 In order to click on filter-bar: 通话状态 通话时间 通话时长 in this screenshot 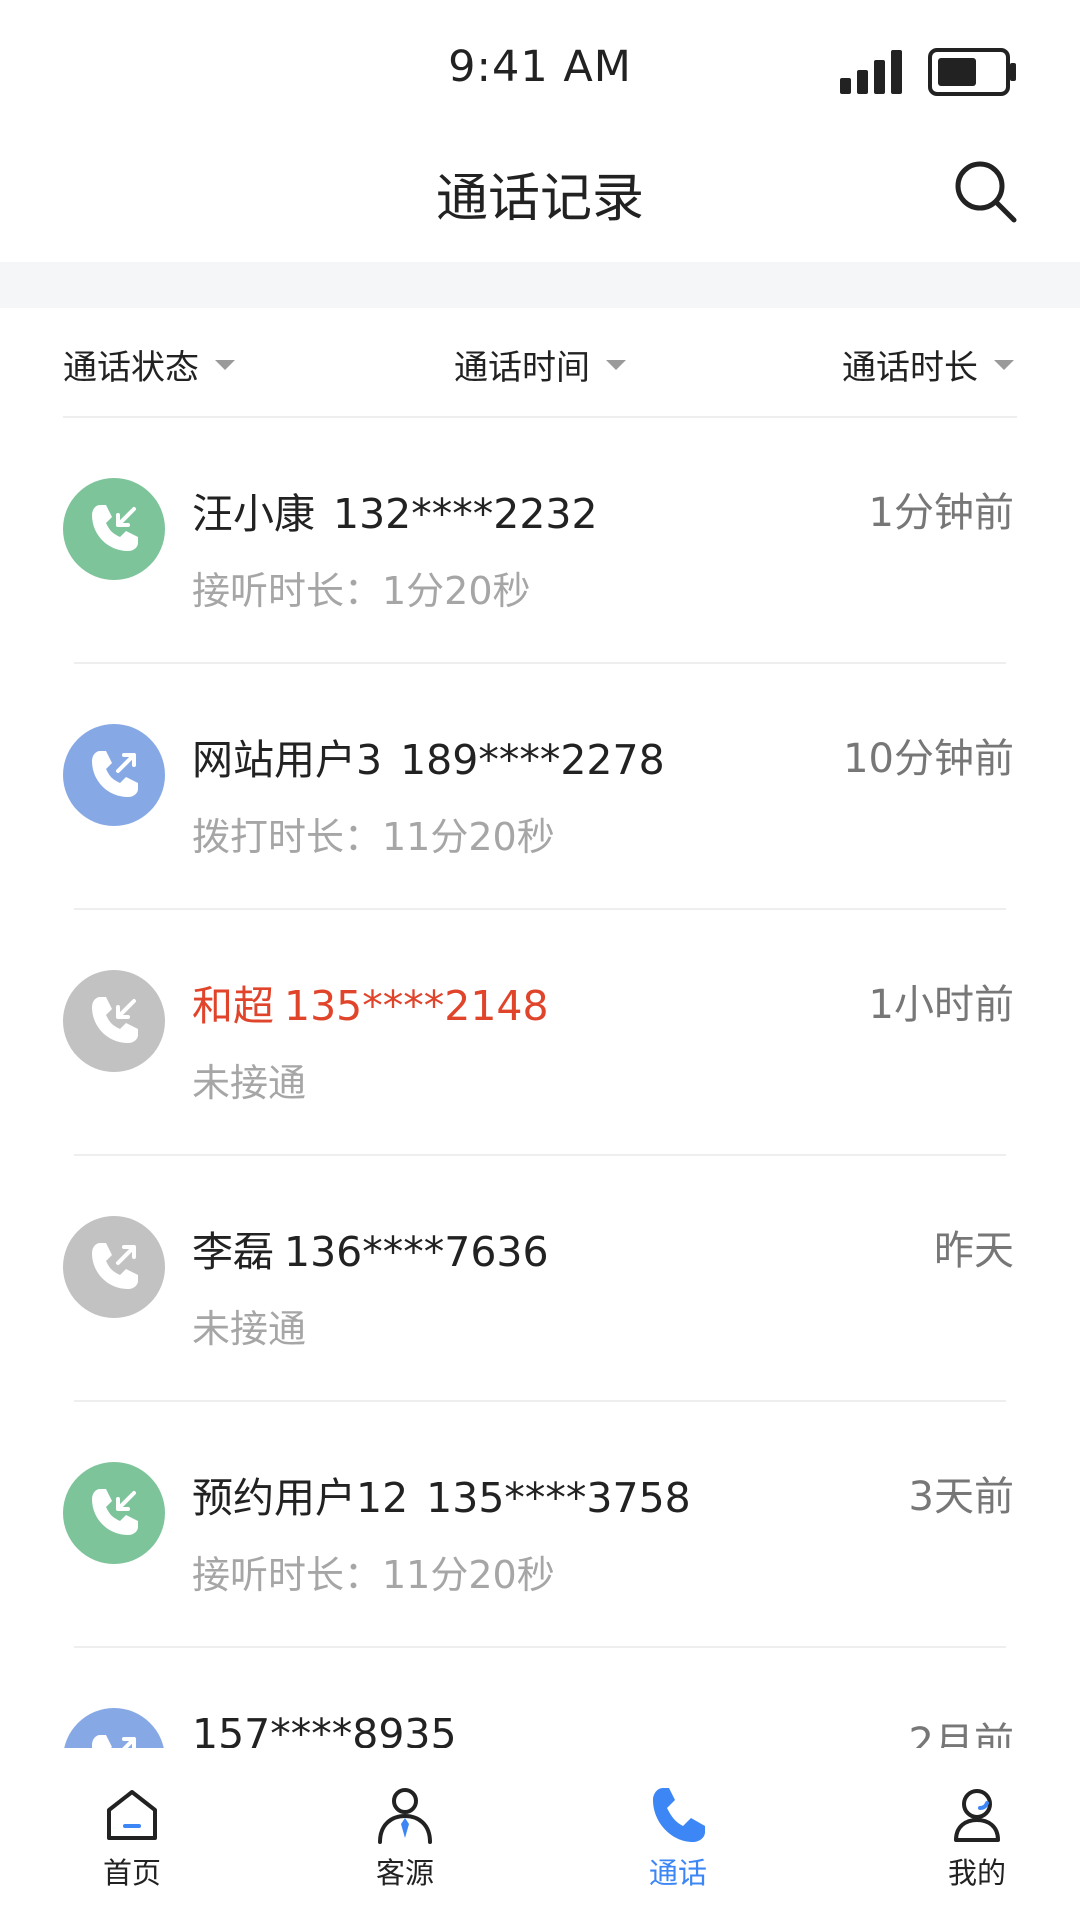, I will do `click(540, 363)`.